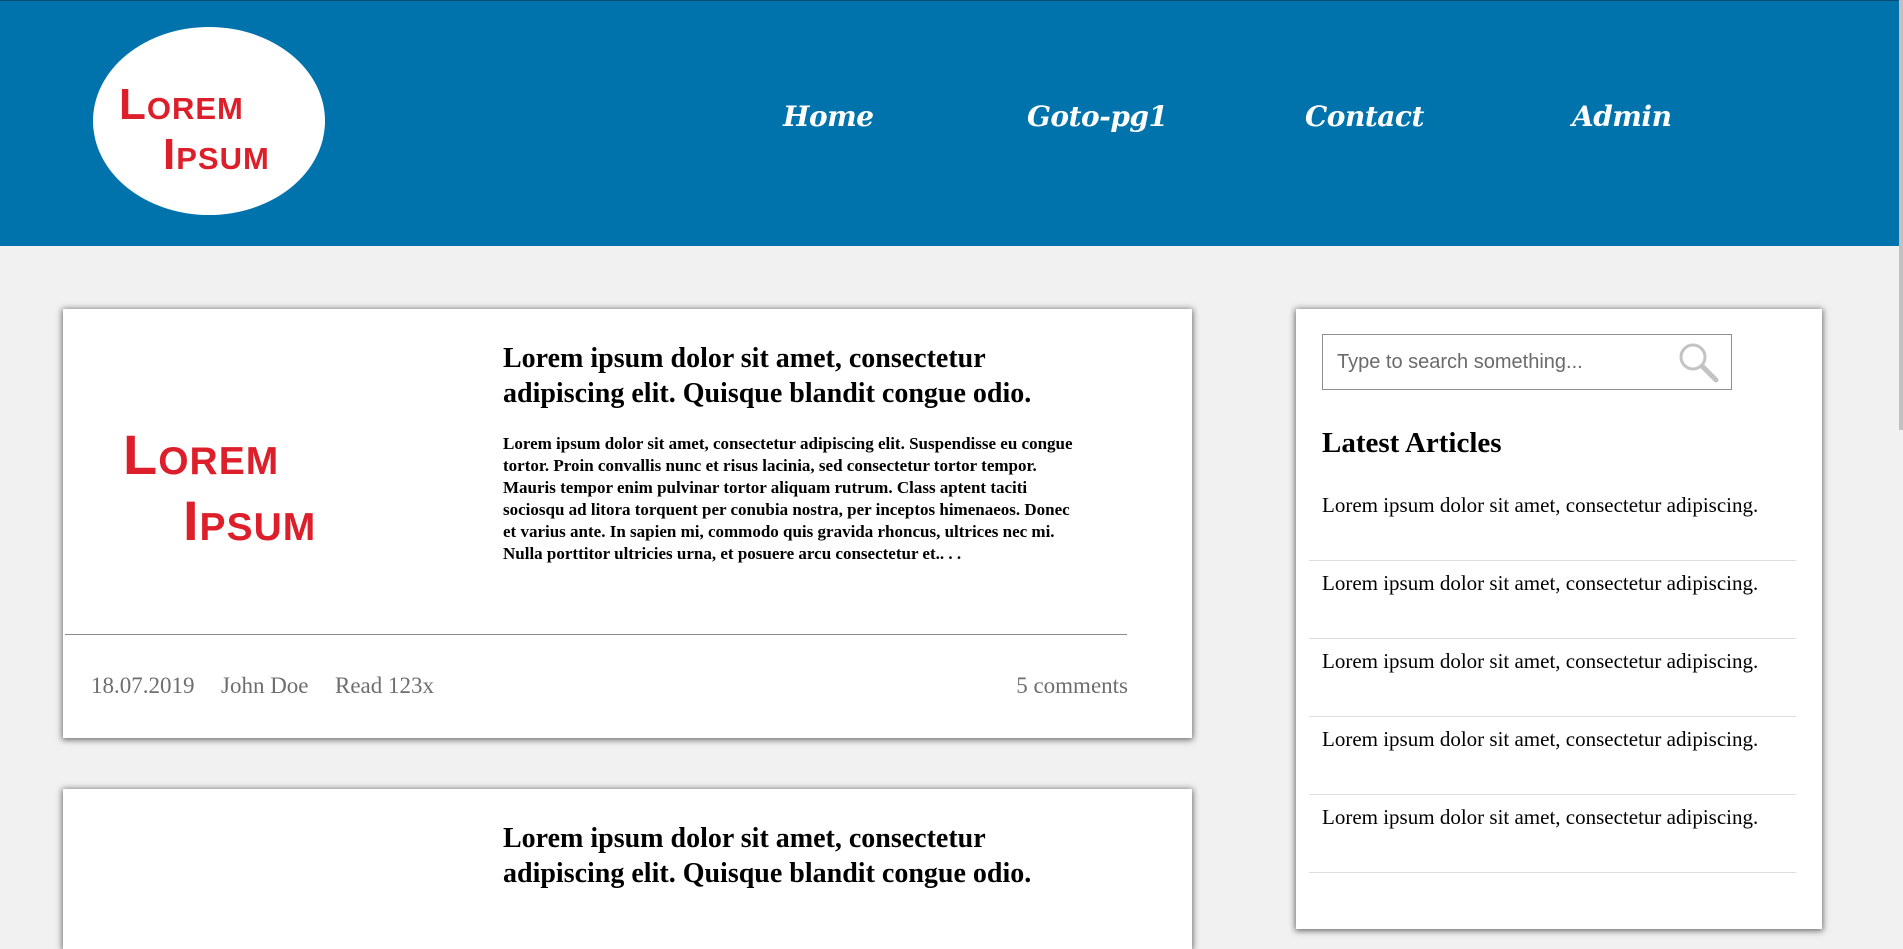  Describe the element at coordinates (1901, 215) in the screenshot. I see `scrollbar-thumb` at that location.